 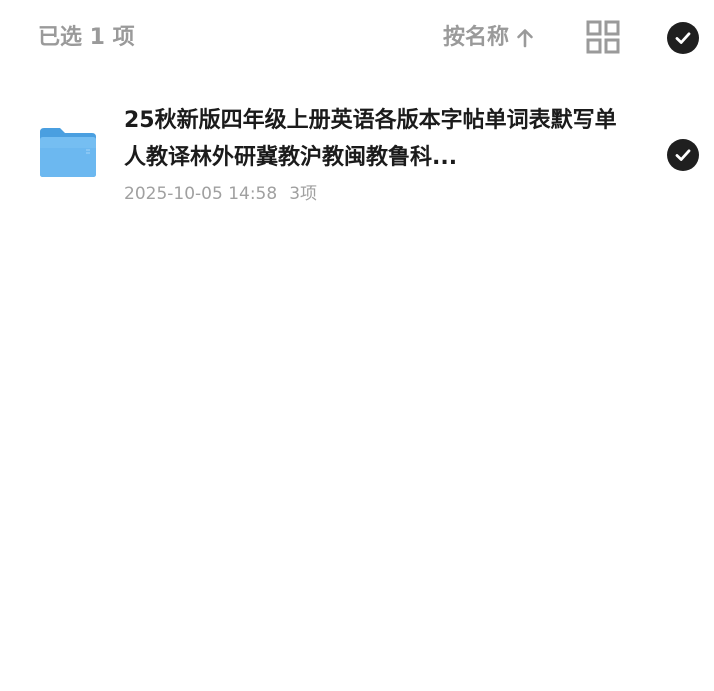 What do you see at coordinates (68, 152) in the screenshot?
I see `folder-icon` at bounding box center [68, 152].